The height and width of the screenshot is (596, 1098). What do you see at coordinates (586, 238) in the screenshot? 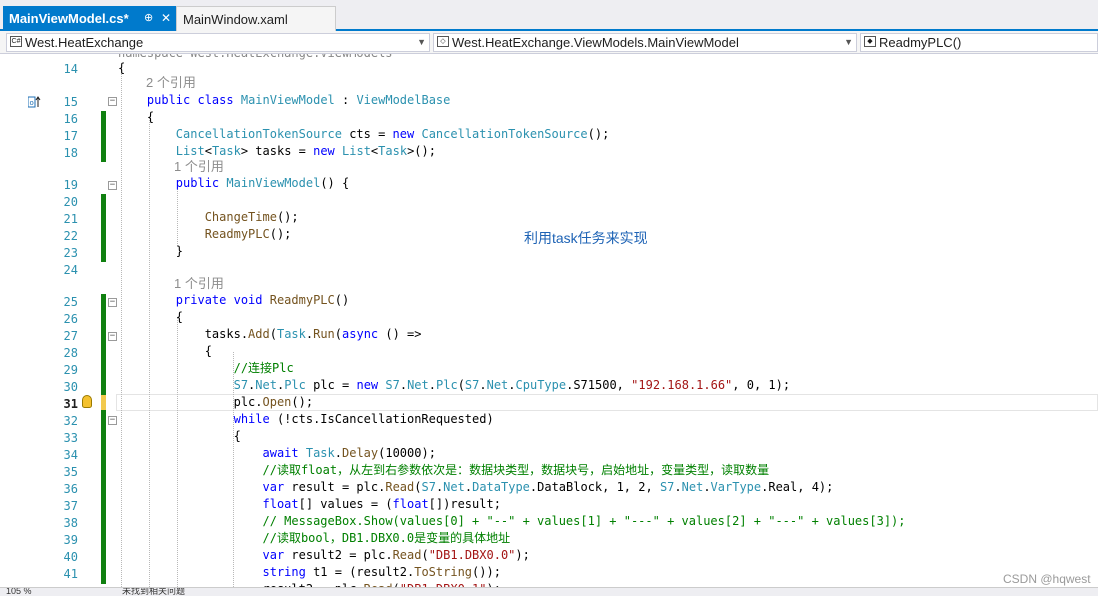
I see `annotation-text: 利用task任务来实现` at bounding box center [586, 238].